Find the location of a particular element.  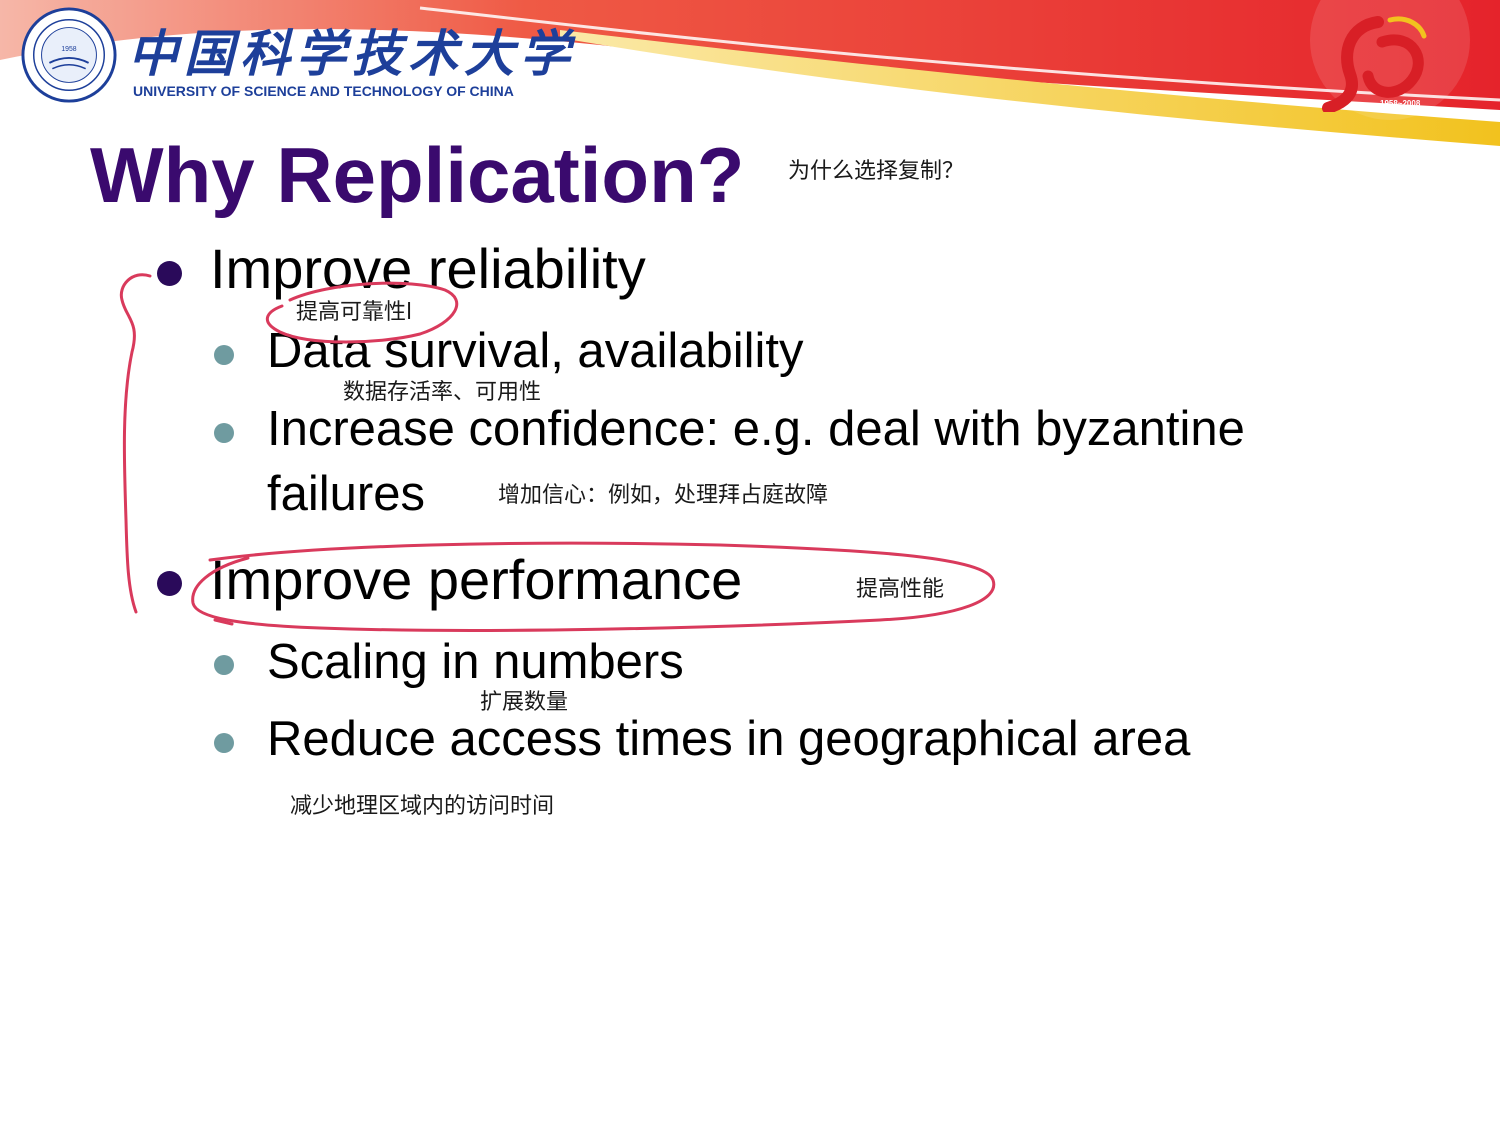

subpoint-increase-confidence-line2: failures is located at coordinates (346, 494).